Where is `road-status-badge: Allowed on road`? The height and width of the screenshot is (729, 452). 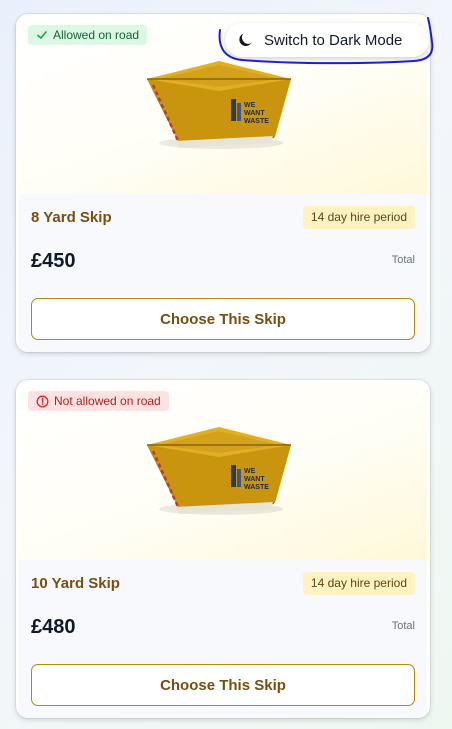
road-status-badge: Allowed on road is located at coordinates (88, 35).